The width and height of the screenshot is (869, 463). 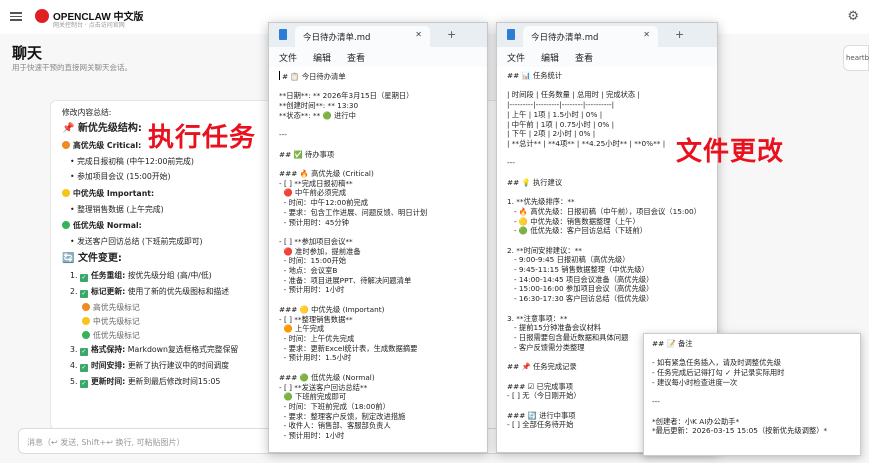 What do you see at coordinates (323, 203) in the screenshot?
I see `text-line: - 时间：中午12:00前完成` at bounding box center [323, 203].